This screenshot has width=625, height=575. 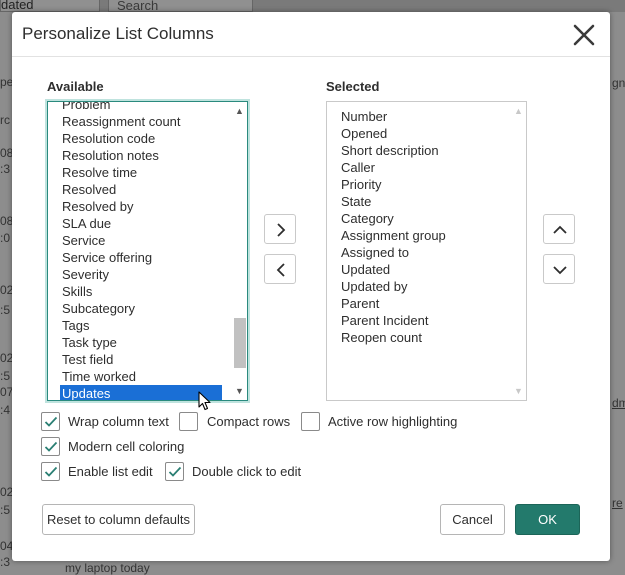 I want to click on available-column-item: Skills, so click(x=76, y=291).